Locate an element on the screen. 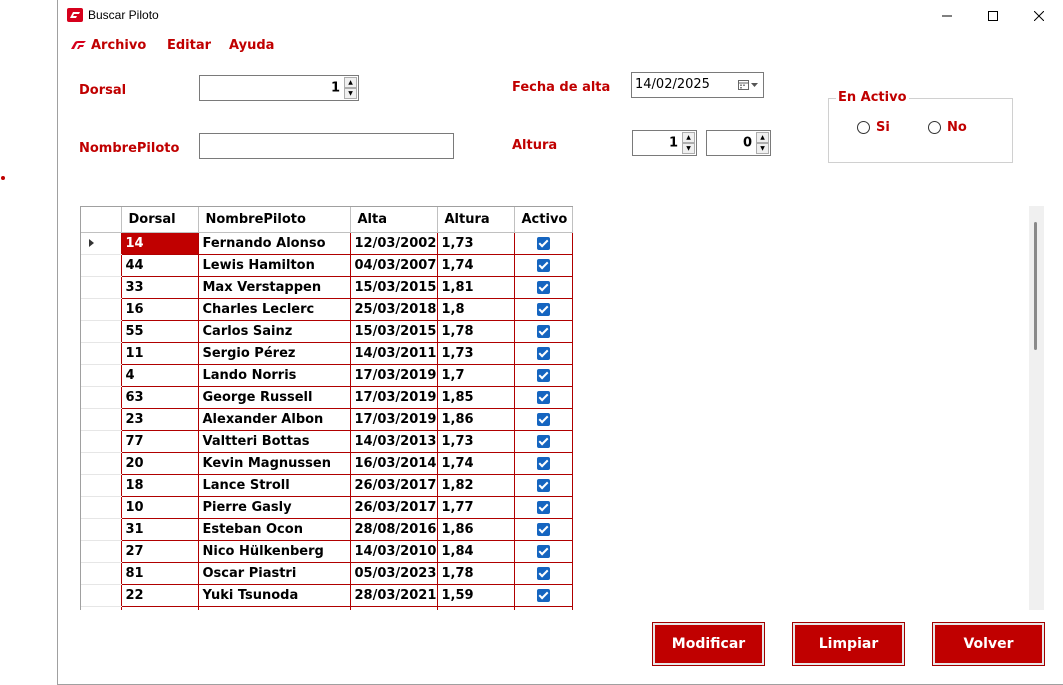 The image size is (1063, 685). cell-dorsal: 18 is located at coordinates (159, 485).